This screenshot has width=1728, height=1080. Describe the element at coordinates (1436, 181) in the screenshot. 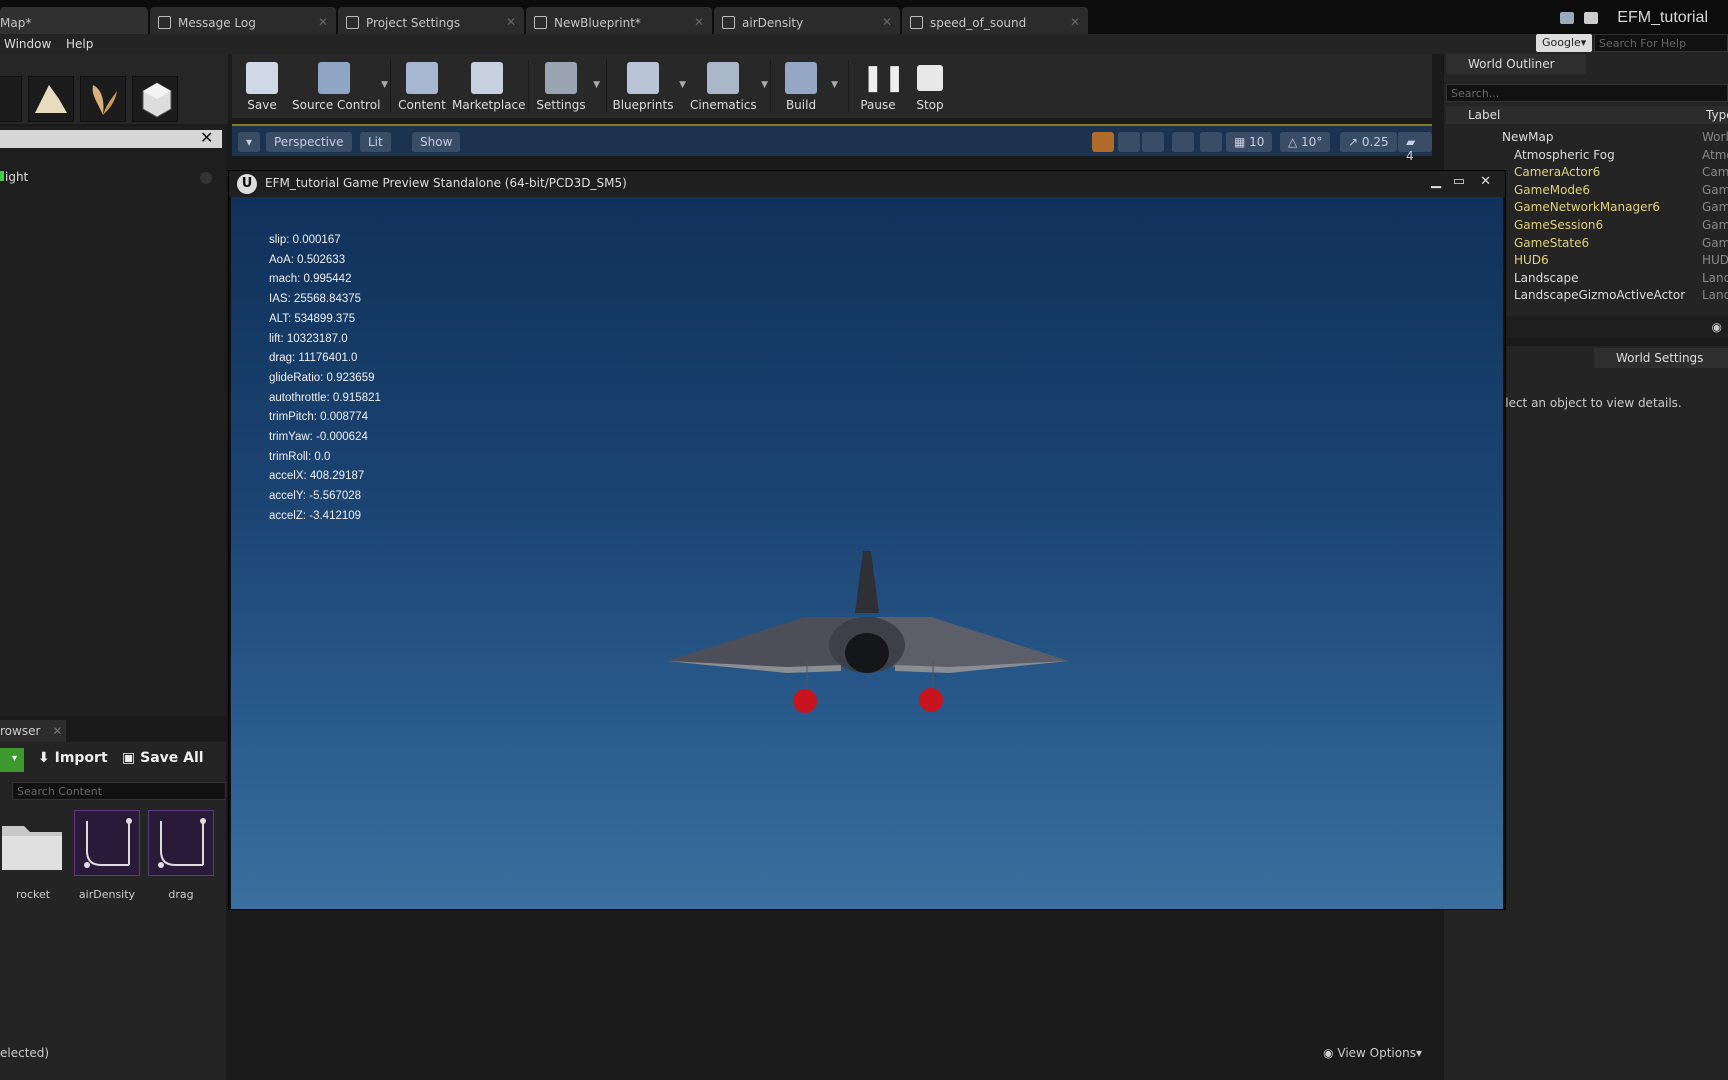

I see `minimize-icon: ▁` at that location.